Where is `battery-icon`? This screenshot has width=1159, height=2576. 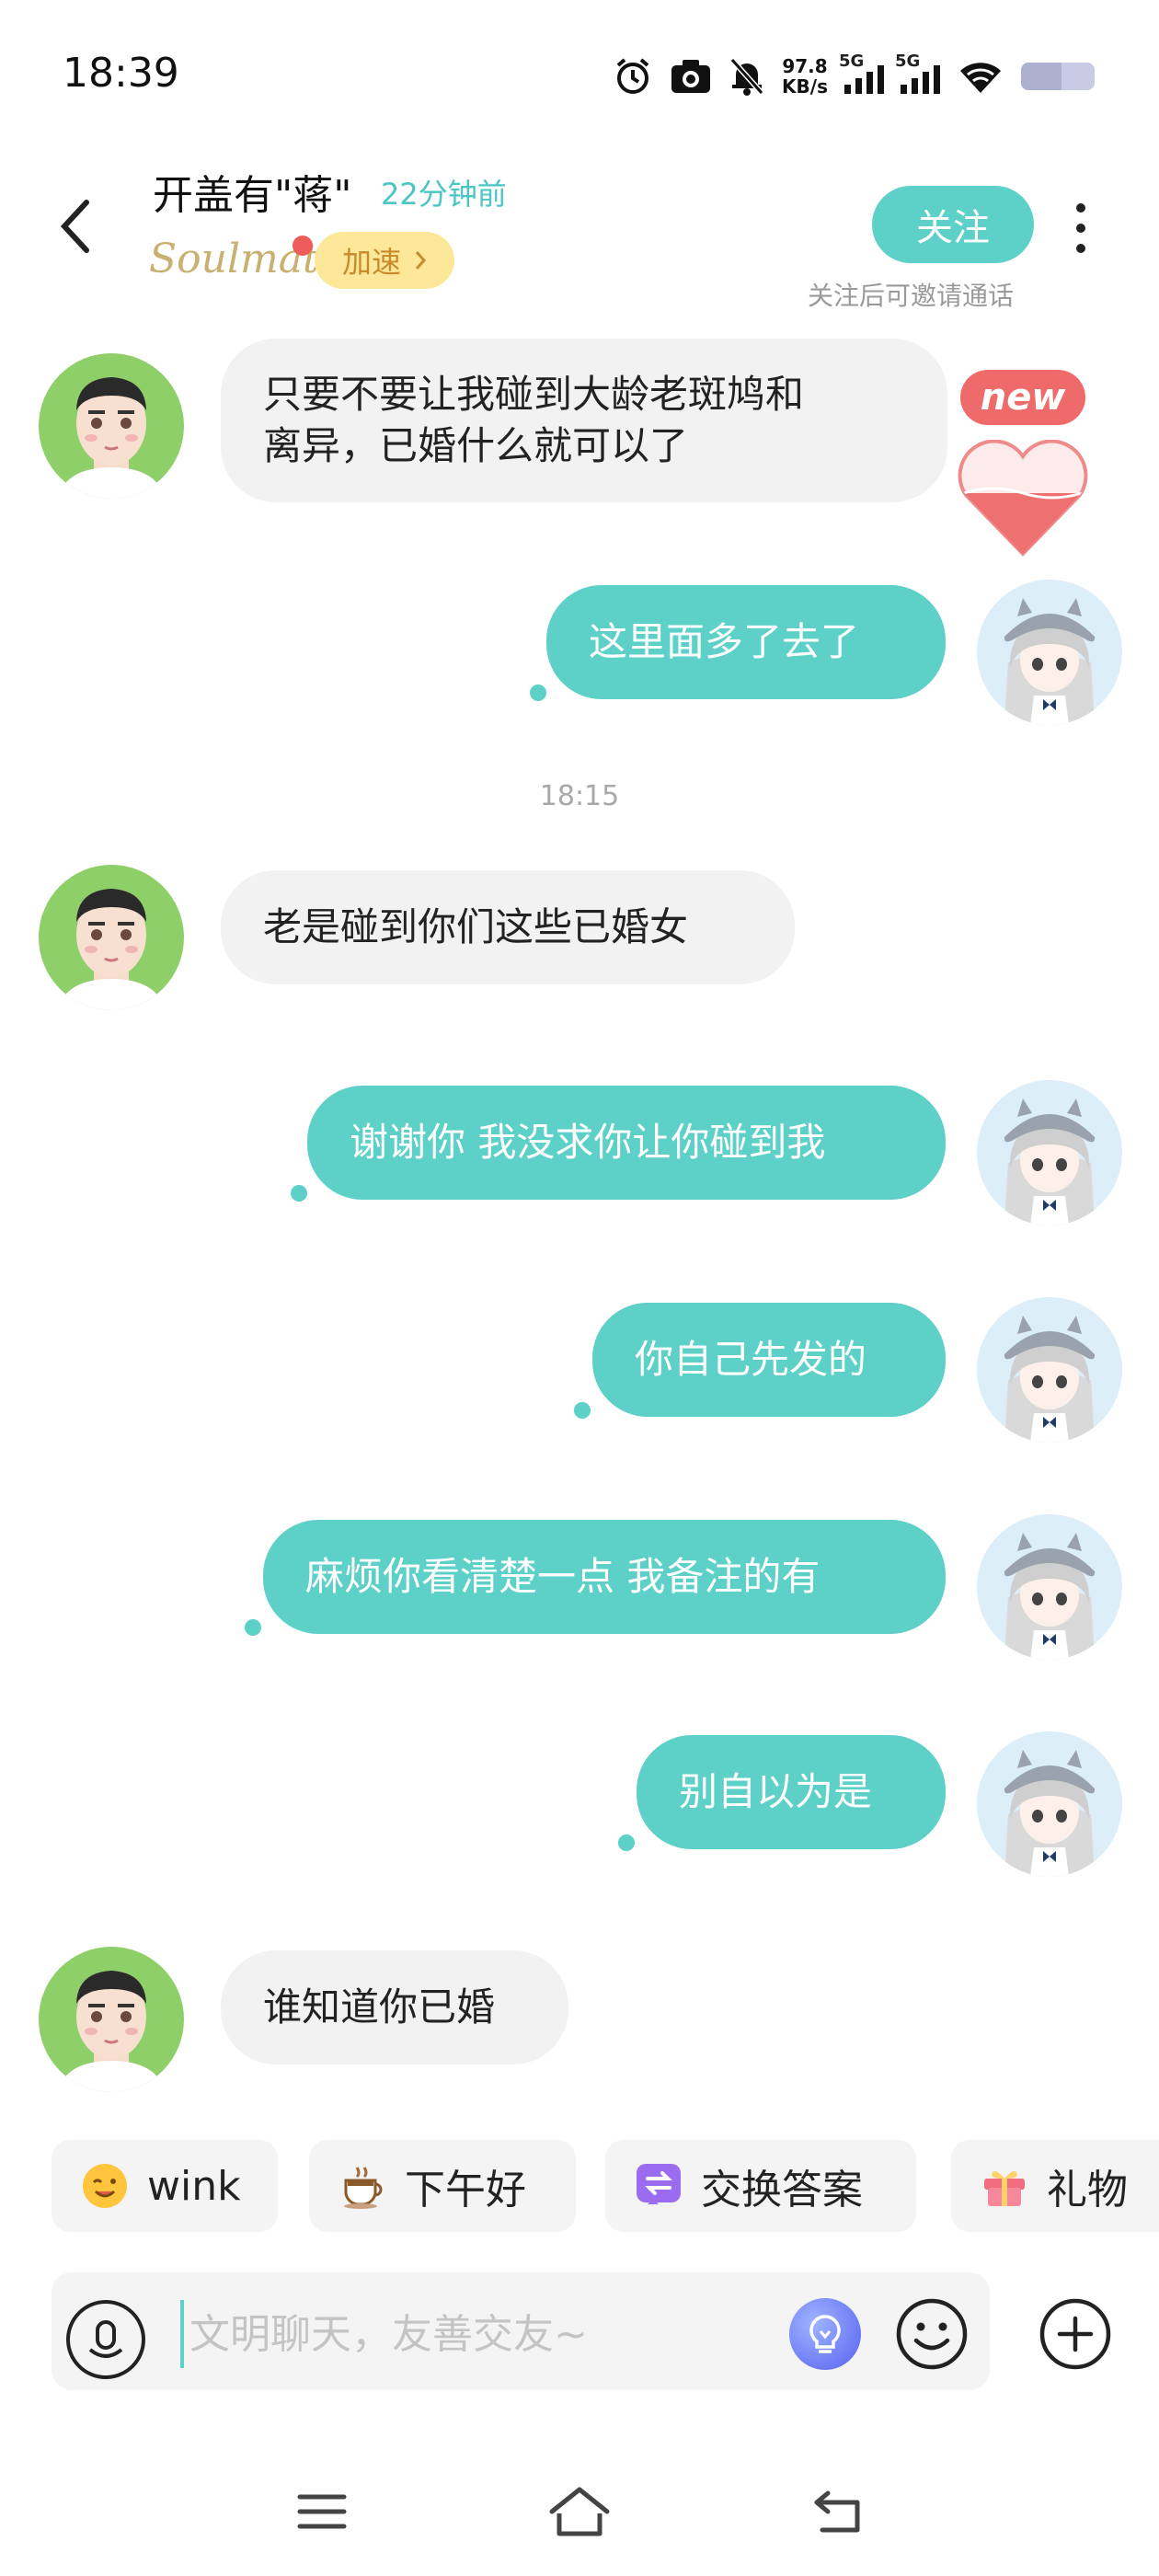
battery-icon is located at coordinates (1058, 76).